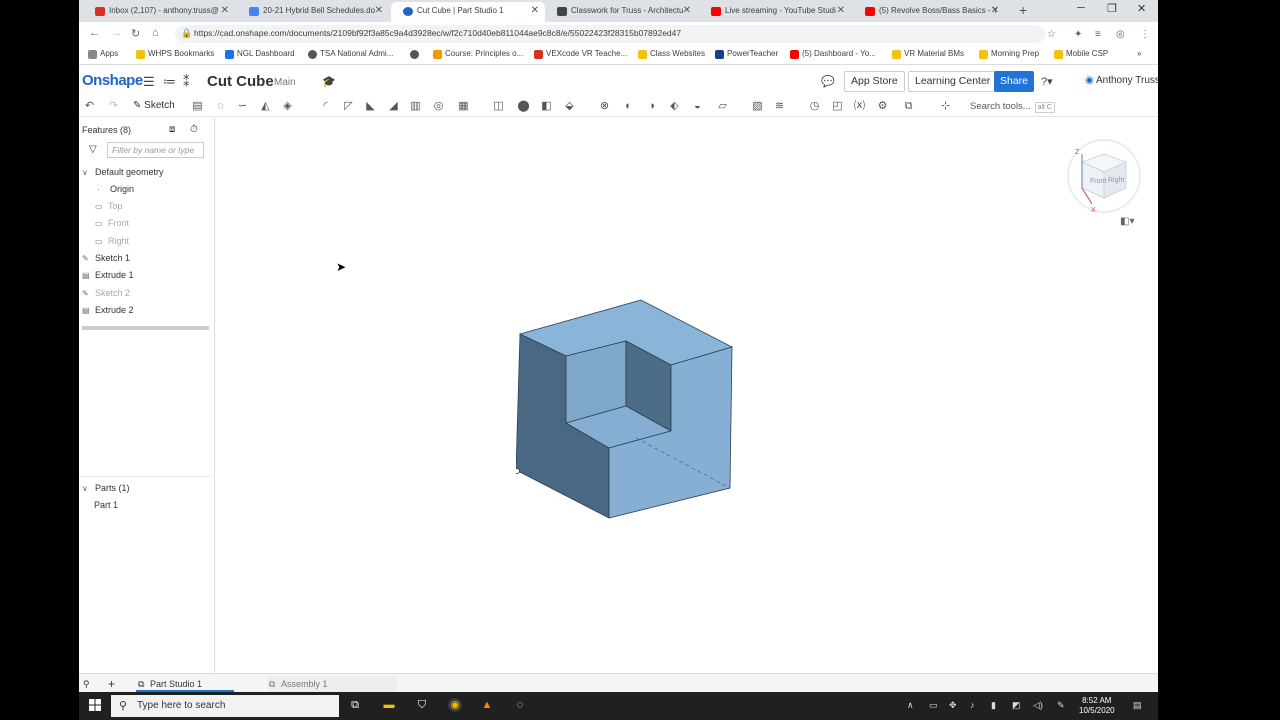  What do you see at coordinates (313, 12) in the screenshot?
I see `browser-tab-docs: 20-21 Hybrid Bell Schedules.do ✕` at bounding box center [313, 12].